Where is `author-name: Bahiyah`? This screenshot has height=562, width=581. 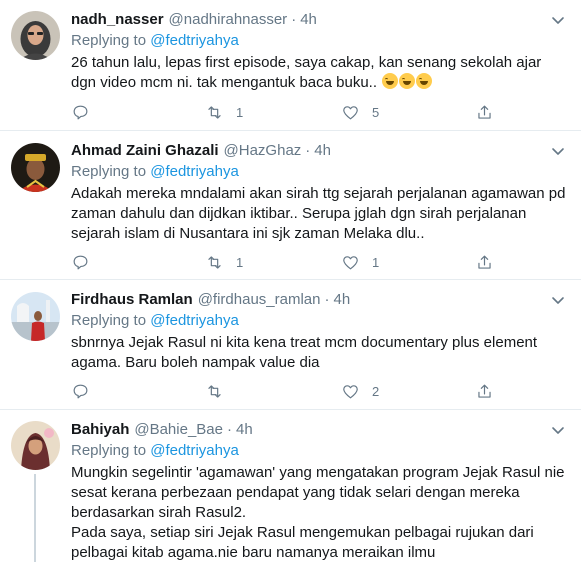
author-name: Bahiyah is located at coordinates (100, 430).